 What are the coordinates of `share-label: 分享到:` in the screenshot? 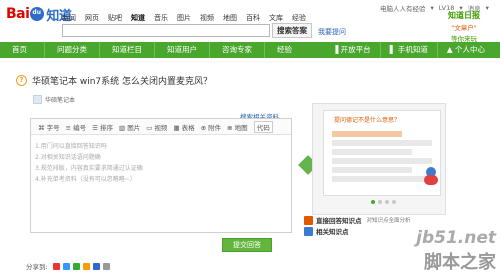 It's located at (37, 267).